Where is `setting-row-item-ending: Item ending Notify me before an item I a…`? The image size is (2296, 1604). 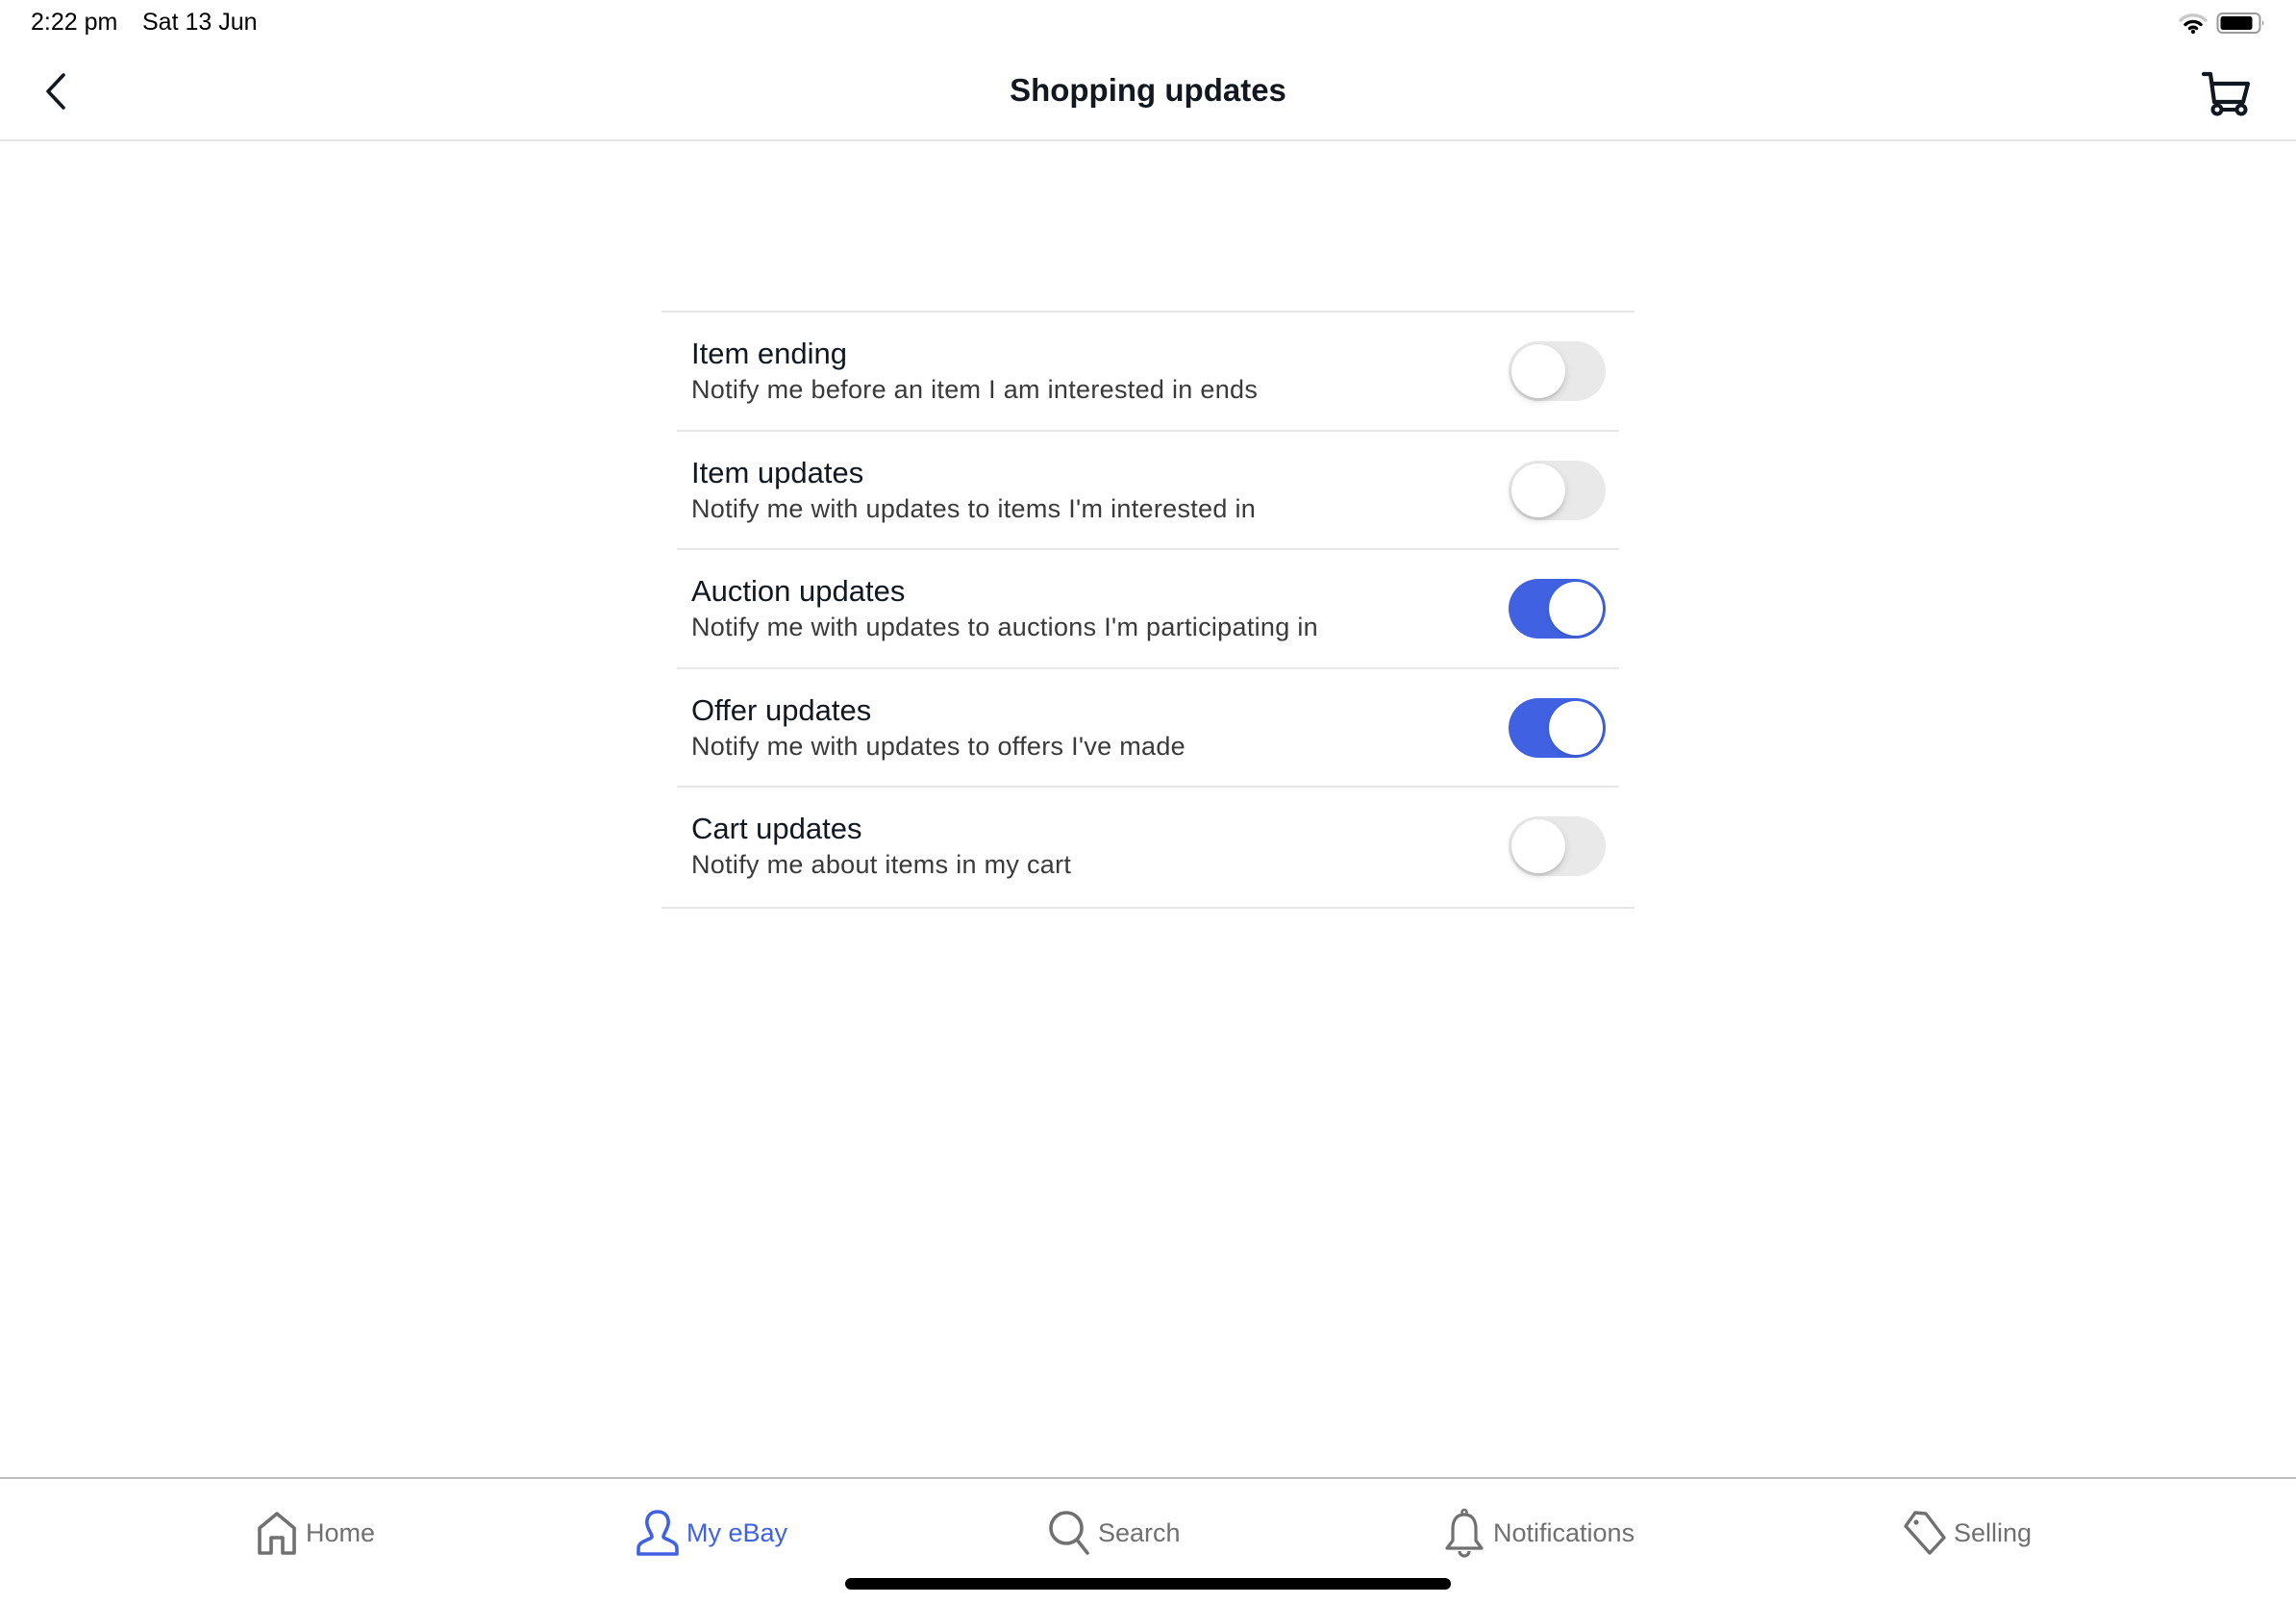 setting-row-item-ending: Item ending Notify me before an item I a… is located at coordinates (1148, 372).